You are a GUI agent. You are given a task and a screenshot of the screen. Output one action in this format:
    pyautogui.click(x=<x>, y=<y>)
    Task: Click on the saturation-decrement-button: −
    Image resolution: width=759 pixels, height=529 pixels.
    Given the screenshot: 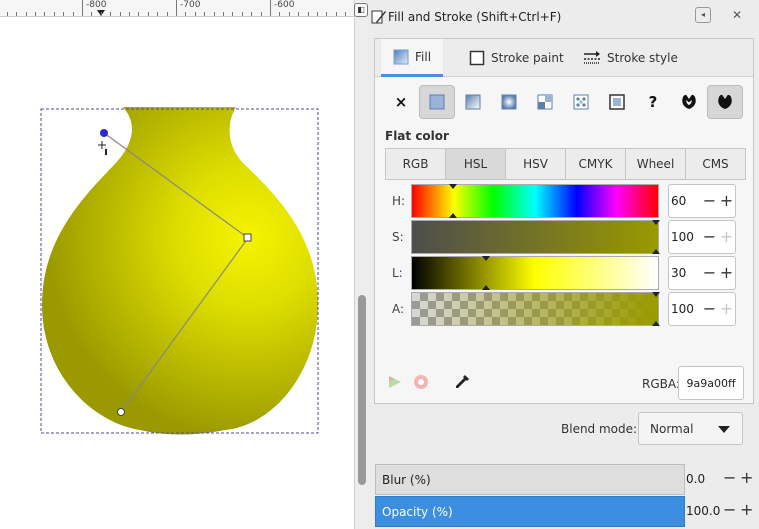 What is the action you would take?
    pyautogui.click(x=709, y=237)
    